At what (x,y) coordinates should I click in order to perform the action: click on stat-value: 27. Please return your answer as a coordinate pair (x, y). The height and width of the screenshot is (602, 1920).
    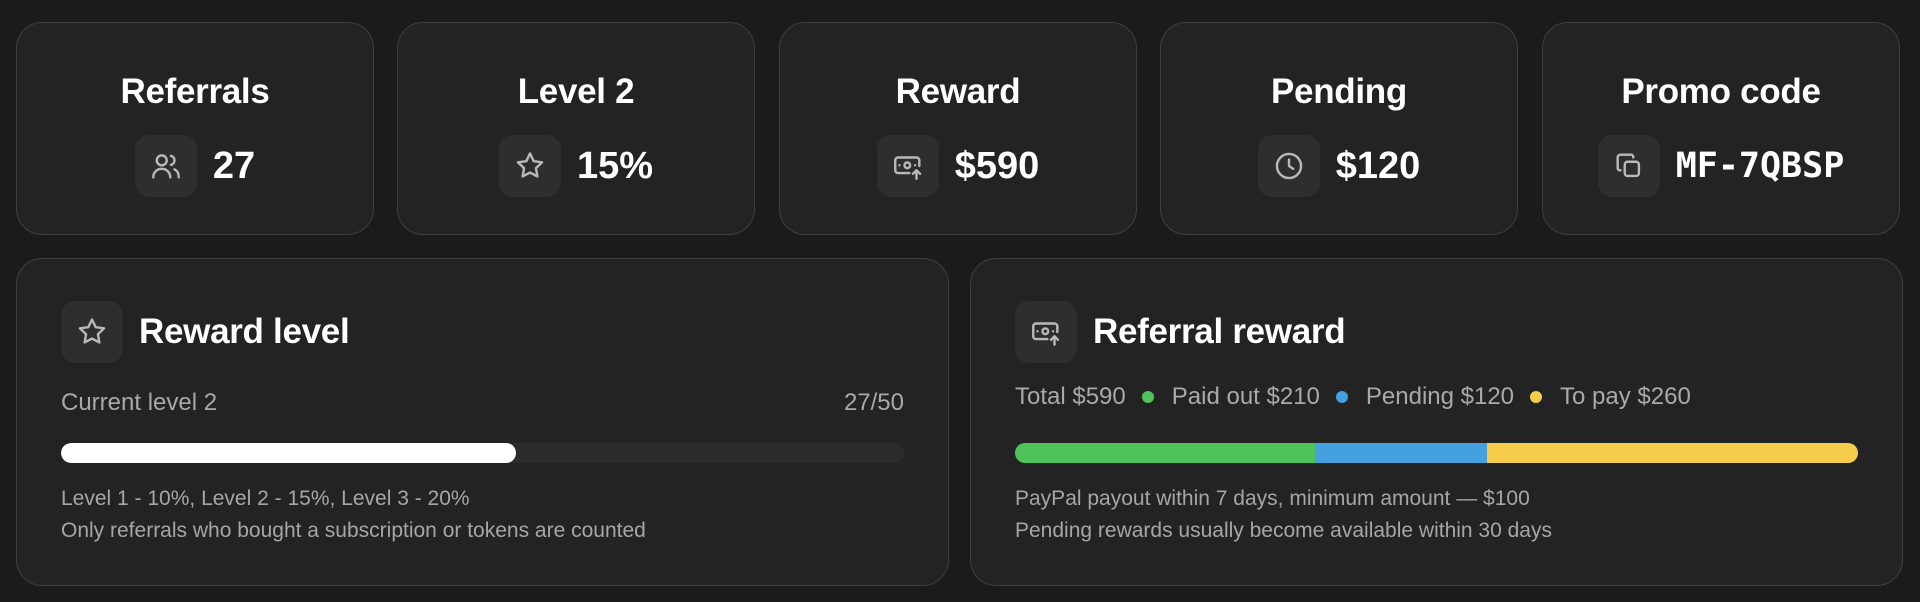
    Looking at the image, I should click on (234, 166).